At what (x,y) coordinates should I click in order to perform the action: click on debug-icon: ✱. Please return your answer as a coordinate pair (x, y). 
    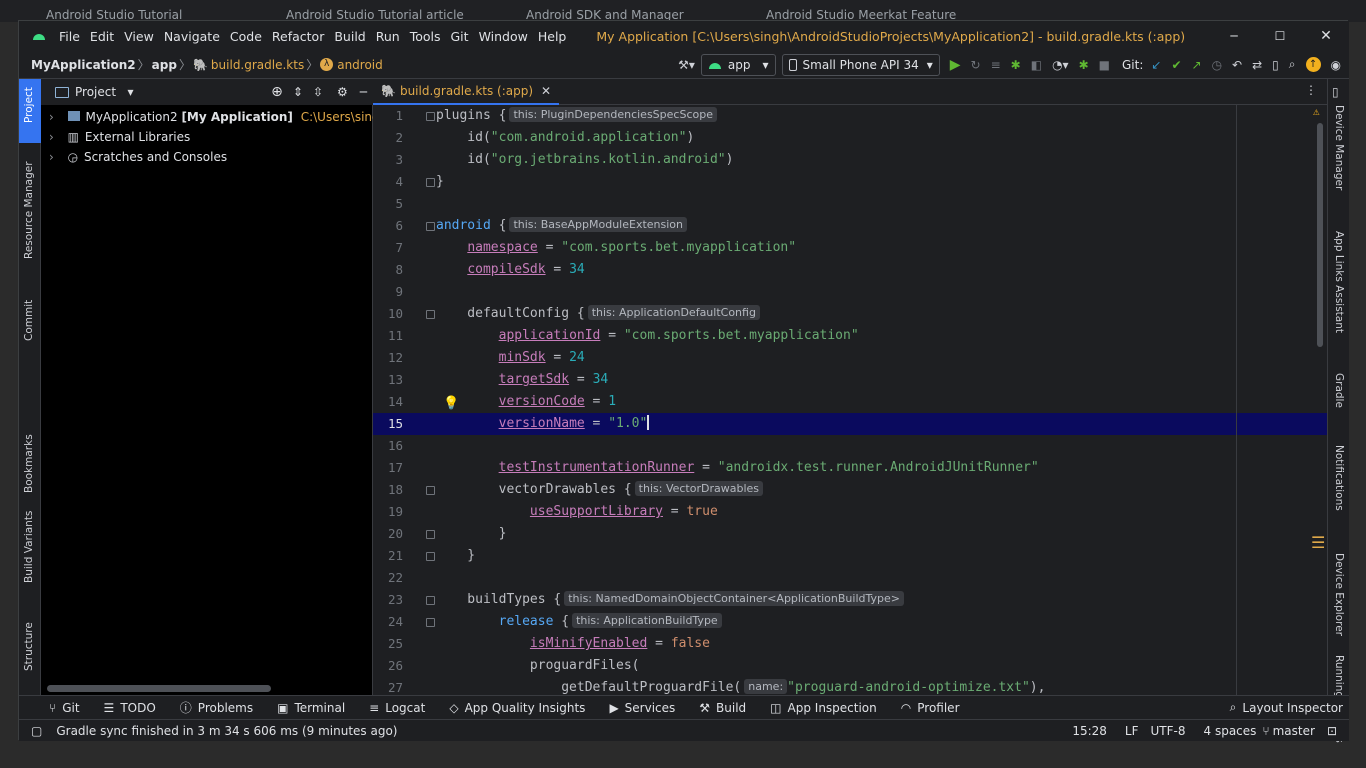
    Looking at the image, I should click on (1016, 65).